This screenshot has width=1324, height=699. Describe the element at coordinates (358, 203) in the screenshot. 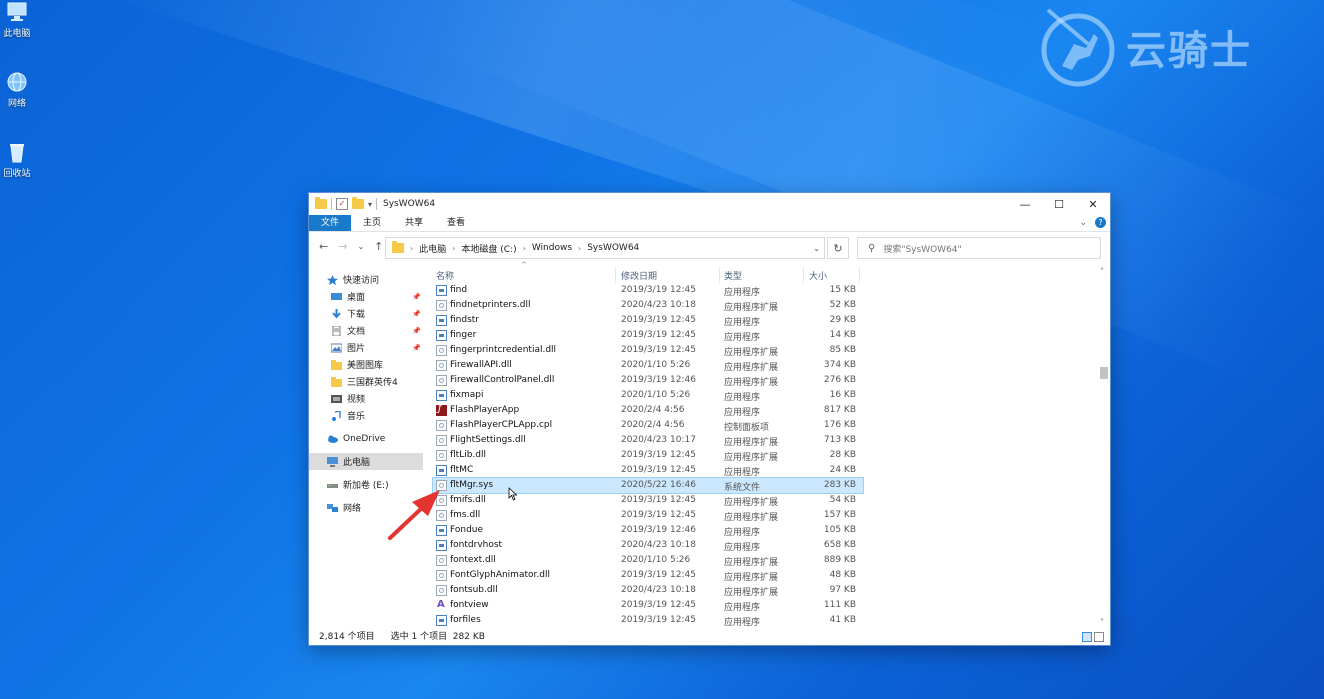

I see `new-folder-icon` at that location.